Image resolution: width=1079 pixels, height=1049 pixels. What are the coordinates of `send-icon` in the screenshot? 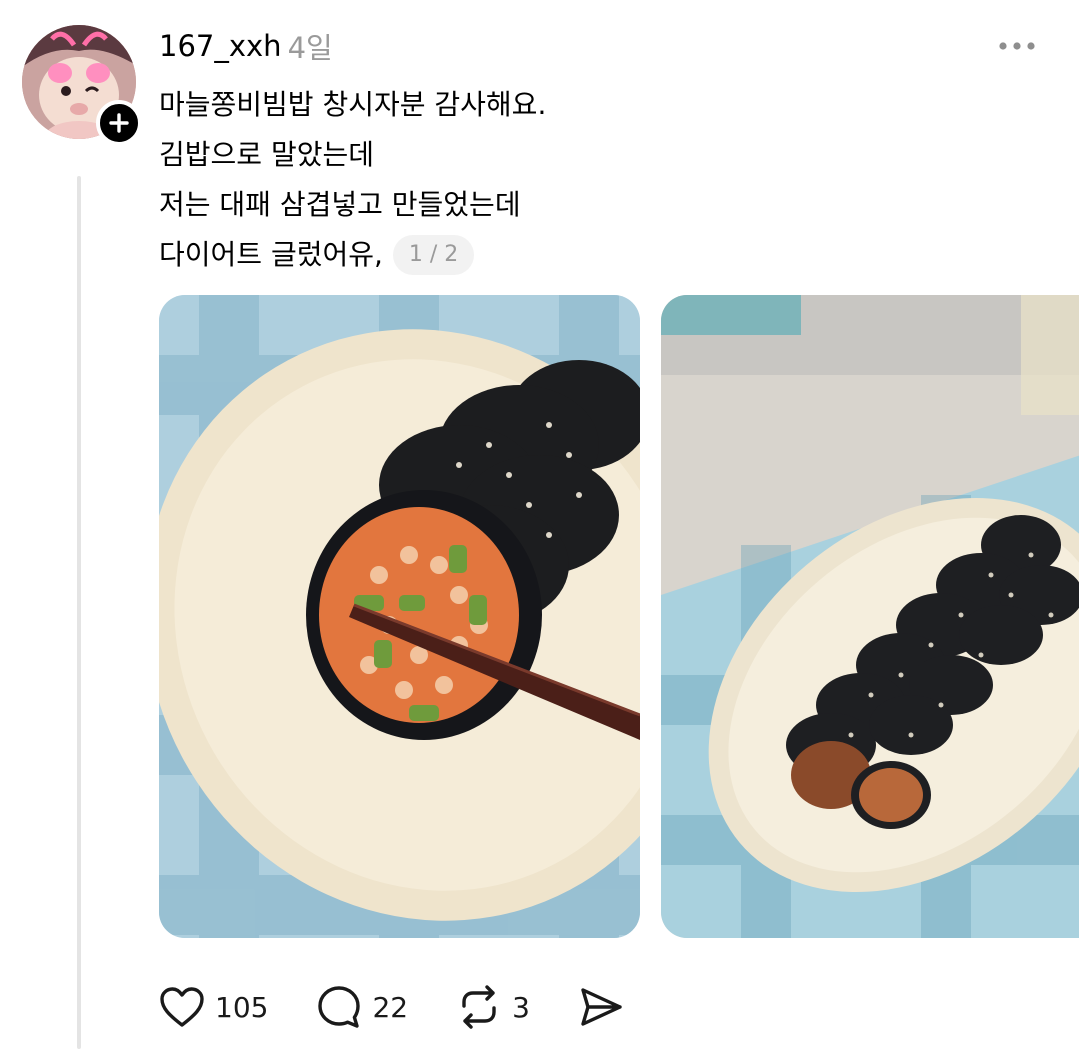 It's located at (601, 1007).